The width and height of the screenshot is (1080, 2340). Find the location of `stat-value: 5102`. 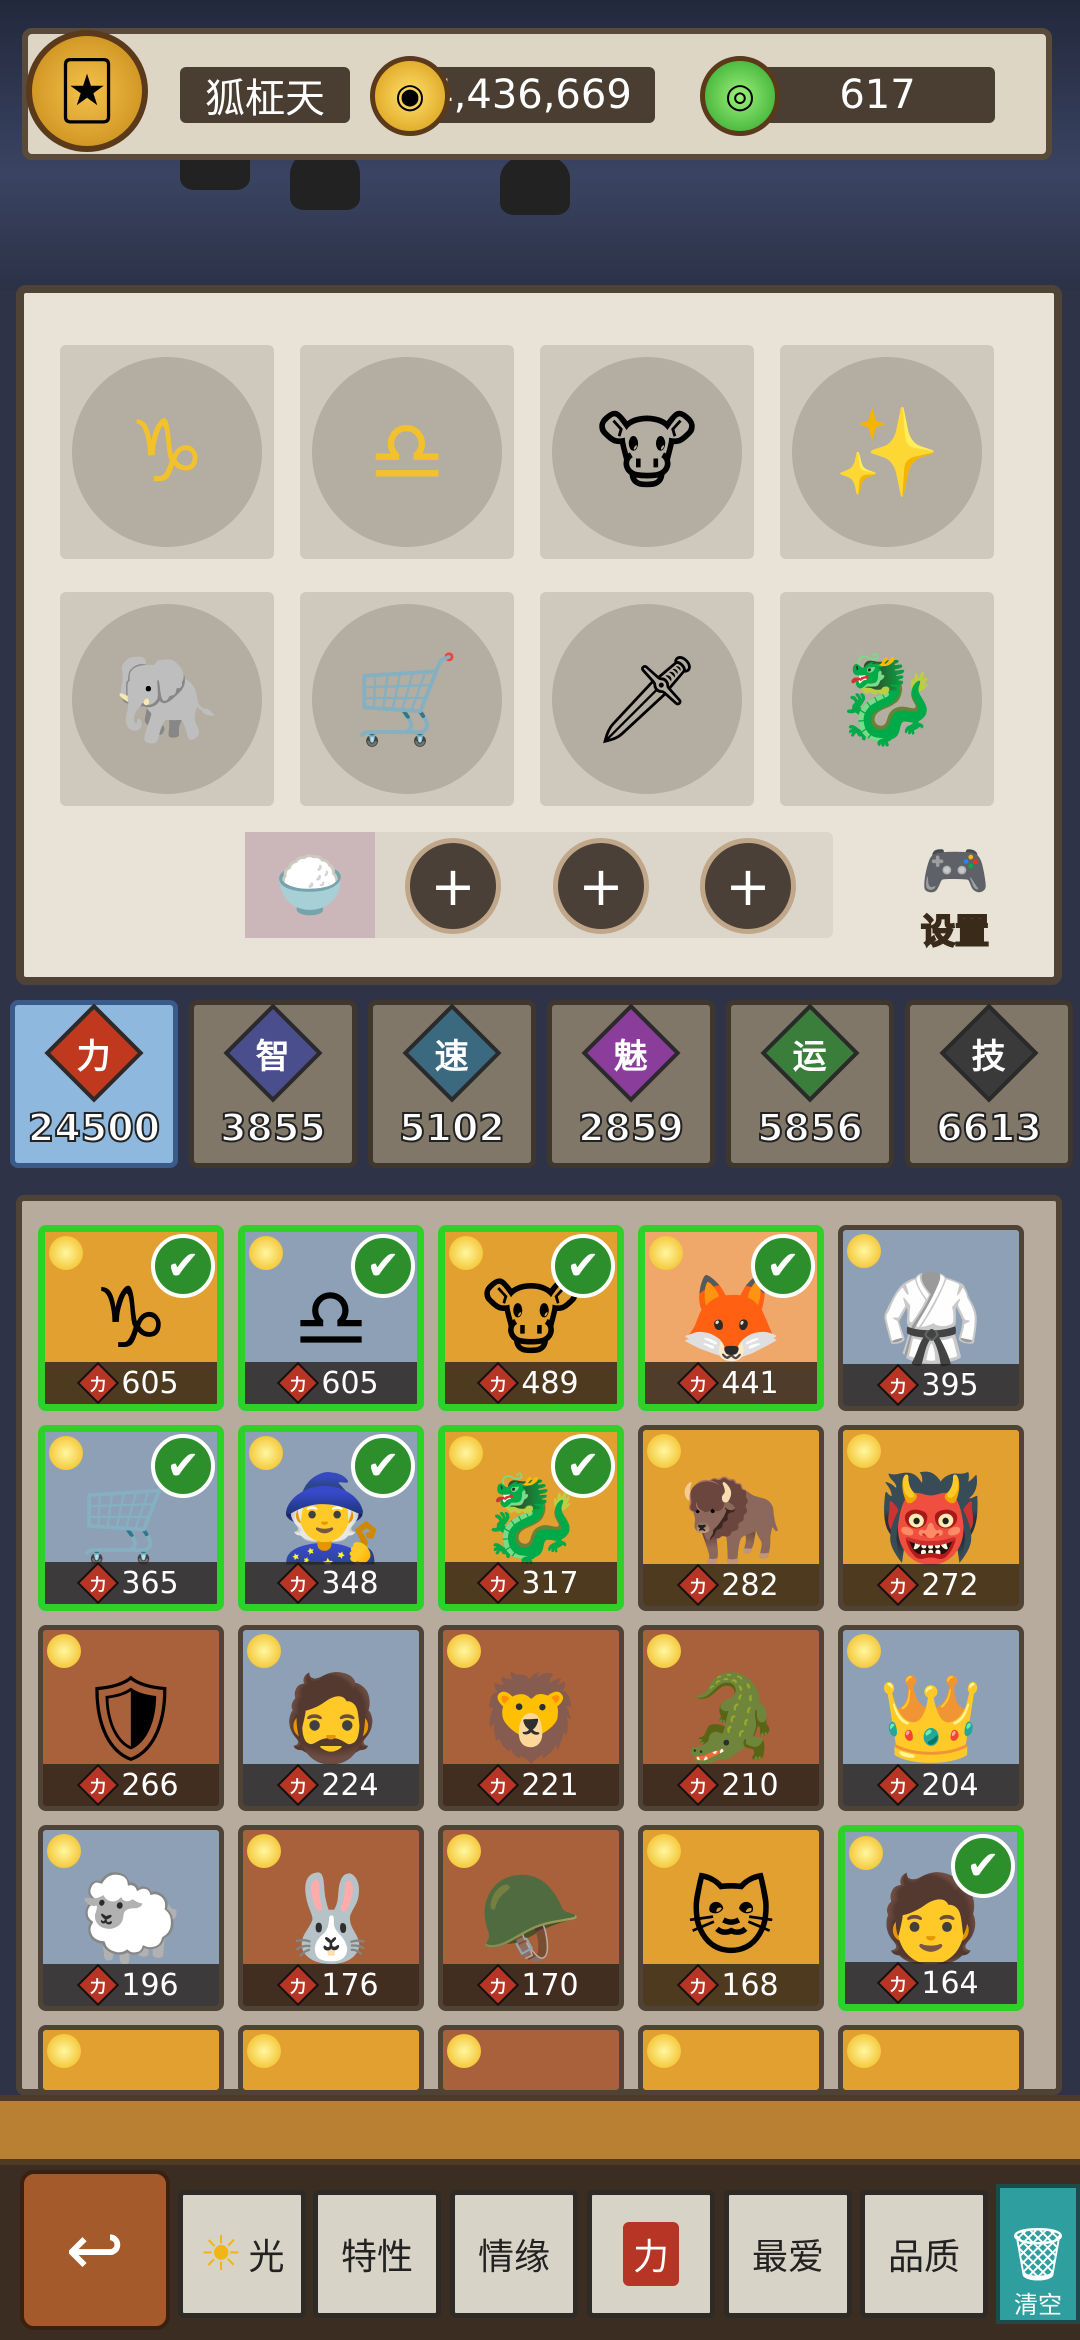

stat-value: 5102 is located at coordinates (452, 1128).